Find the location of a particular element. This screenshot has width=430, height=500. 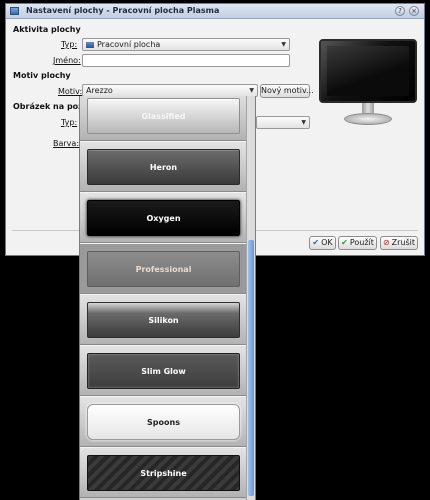

theme-list-item: Glassified is located at coordinates (163, 118).